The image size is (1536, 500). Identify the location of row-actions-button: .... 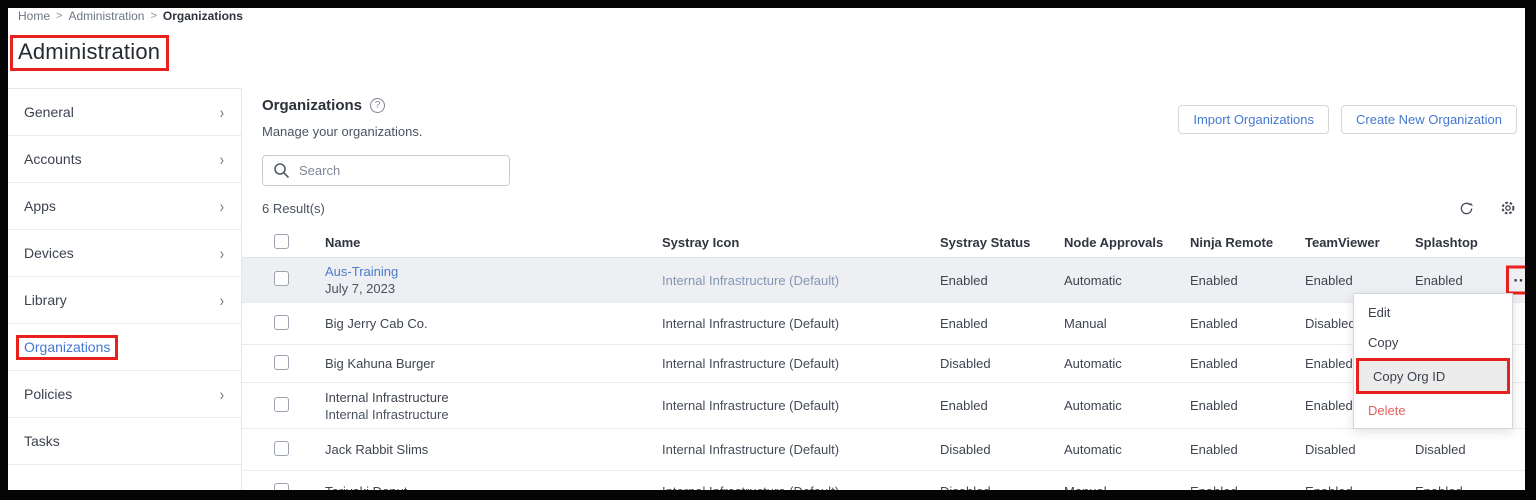
(1521, 280).